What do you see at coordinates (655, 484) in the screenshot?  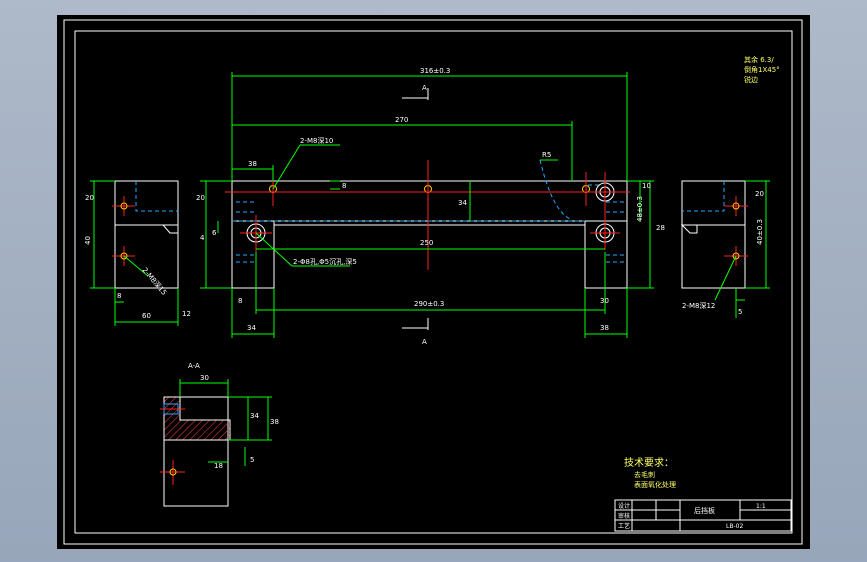 I see `tech-line2: 表面氧化处理` at bounding box center [655, 484].